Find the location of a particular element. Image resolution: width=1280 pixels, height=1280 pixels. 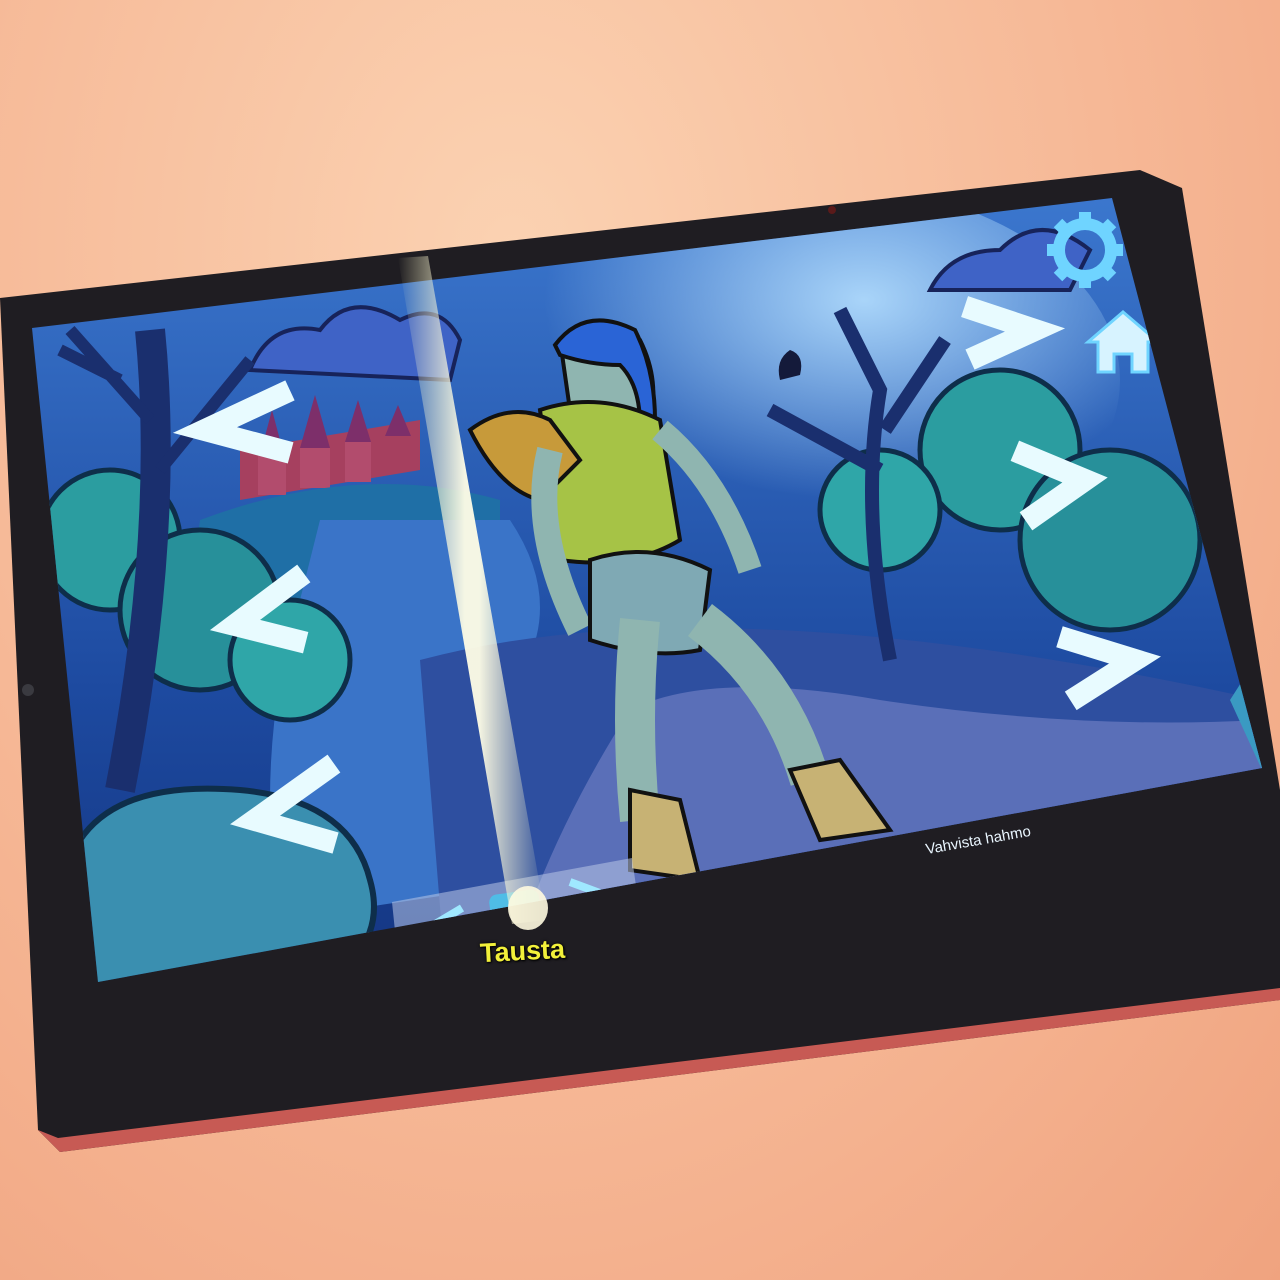

camera-lens is located at coordinates (832, 210).